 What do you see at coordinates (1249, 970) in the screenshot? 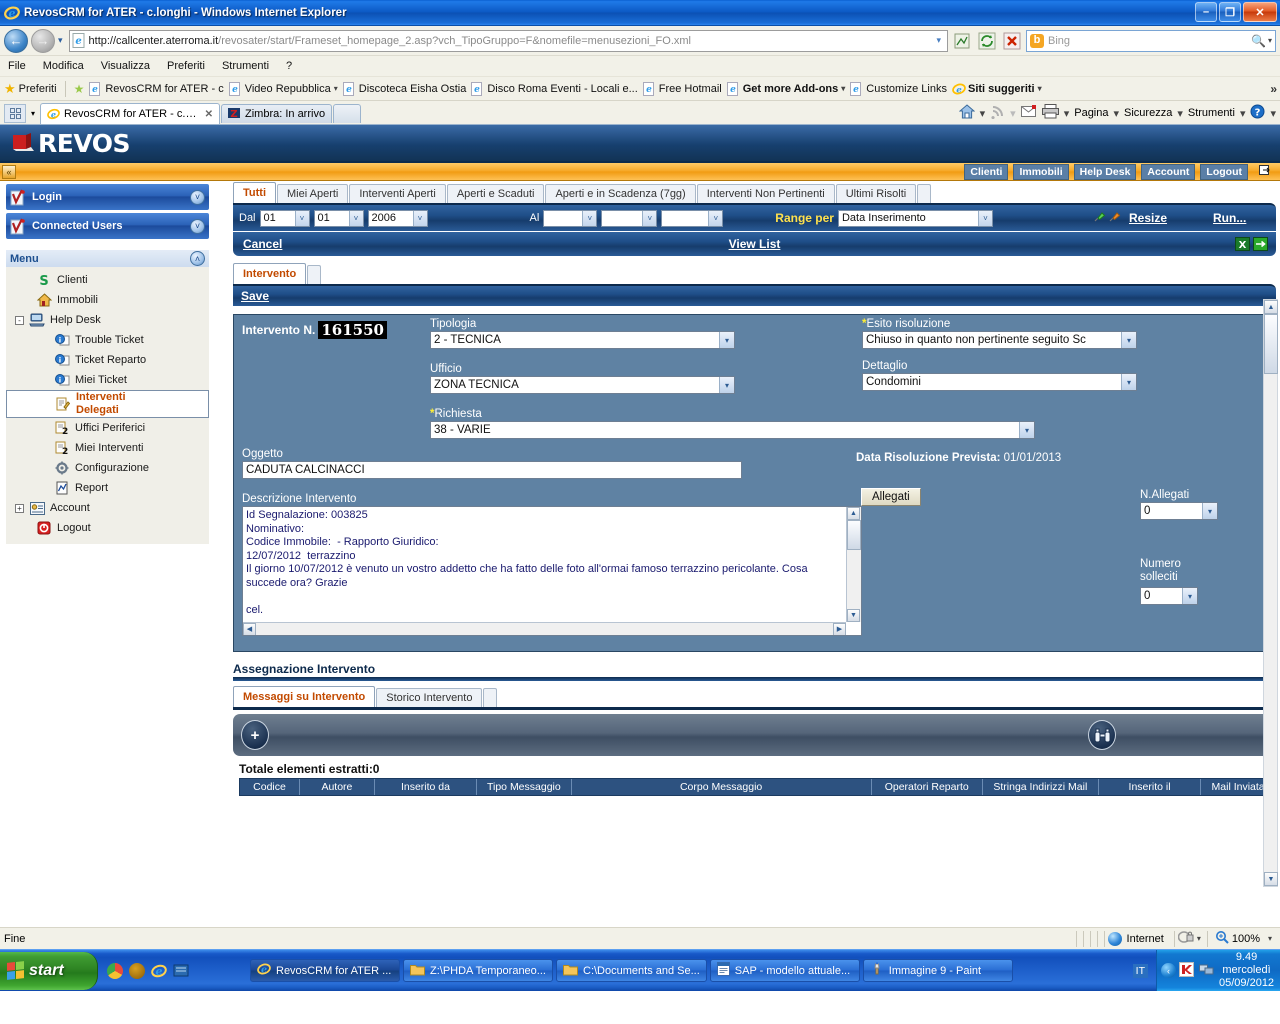
I see `system-clock: 9.49 mercoledì 05/09/2012` at bounding box center [1249, 970].